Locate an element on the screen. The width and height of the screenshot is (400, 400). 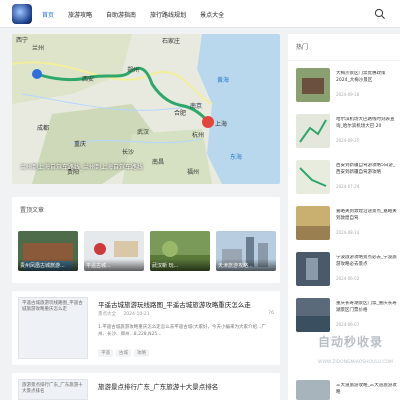
nav-item-route-planning: 旅行路线规划 is located at coordinates (168, 14).